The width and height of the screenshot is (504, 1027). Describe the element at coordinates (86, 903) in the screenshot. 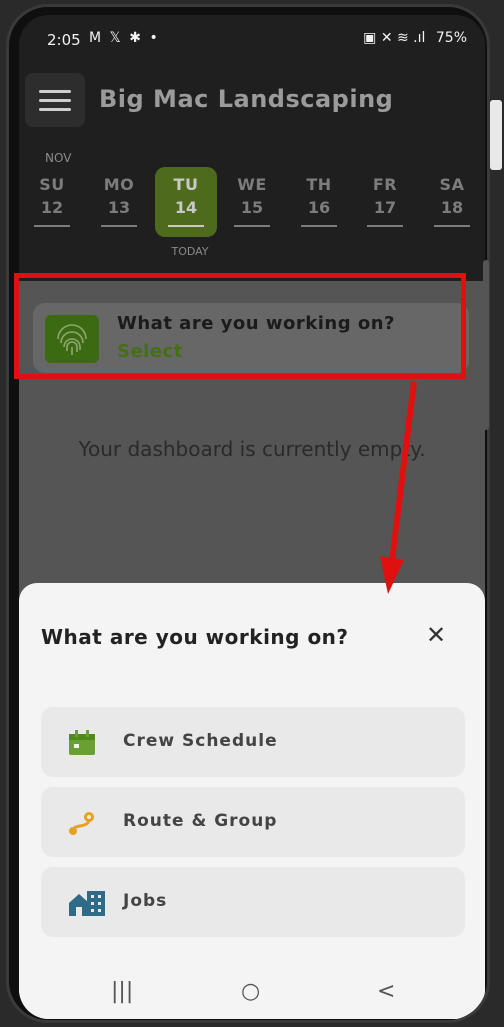

I see `buildings-icon` at that location.